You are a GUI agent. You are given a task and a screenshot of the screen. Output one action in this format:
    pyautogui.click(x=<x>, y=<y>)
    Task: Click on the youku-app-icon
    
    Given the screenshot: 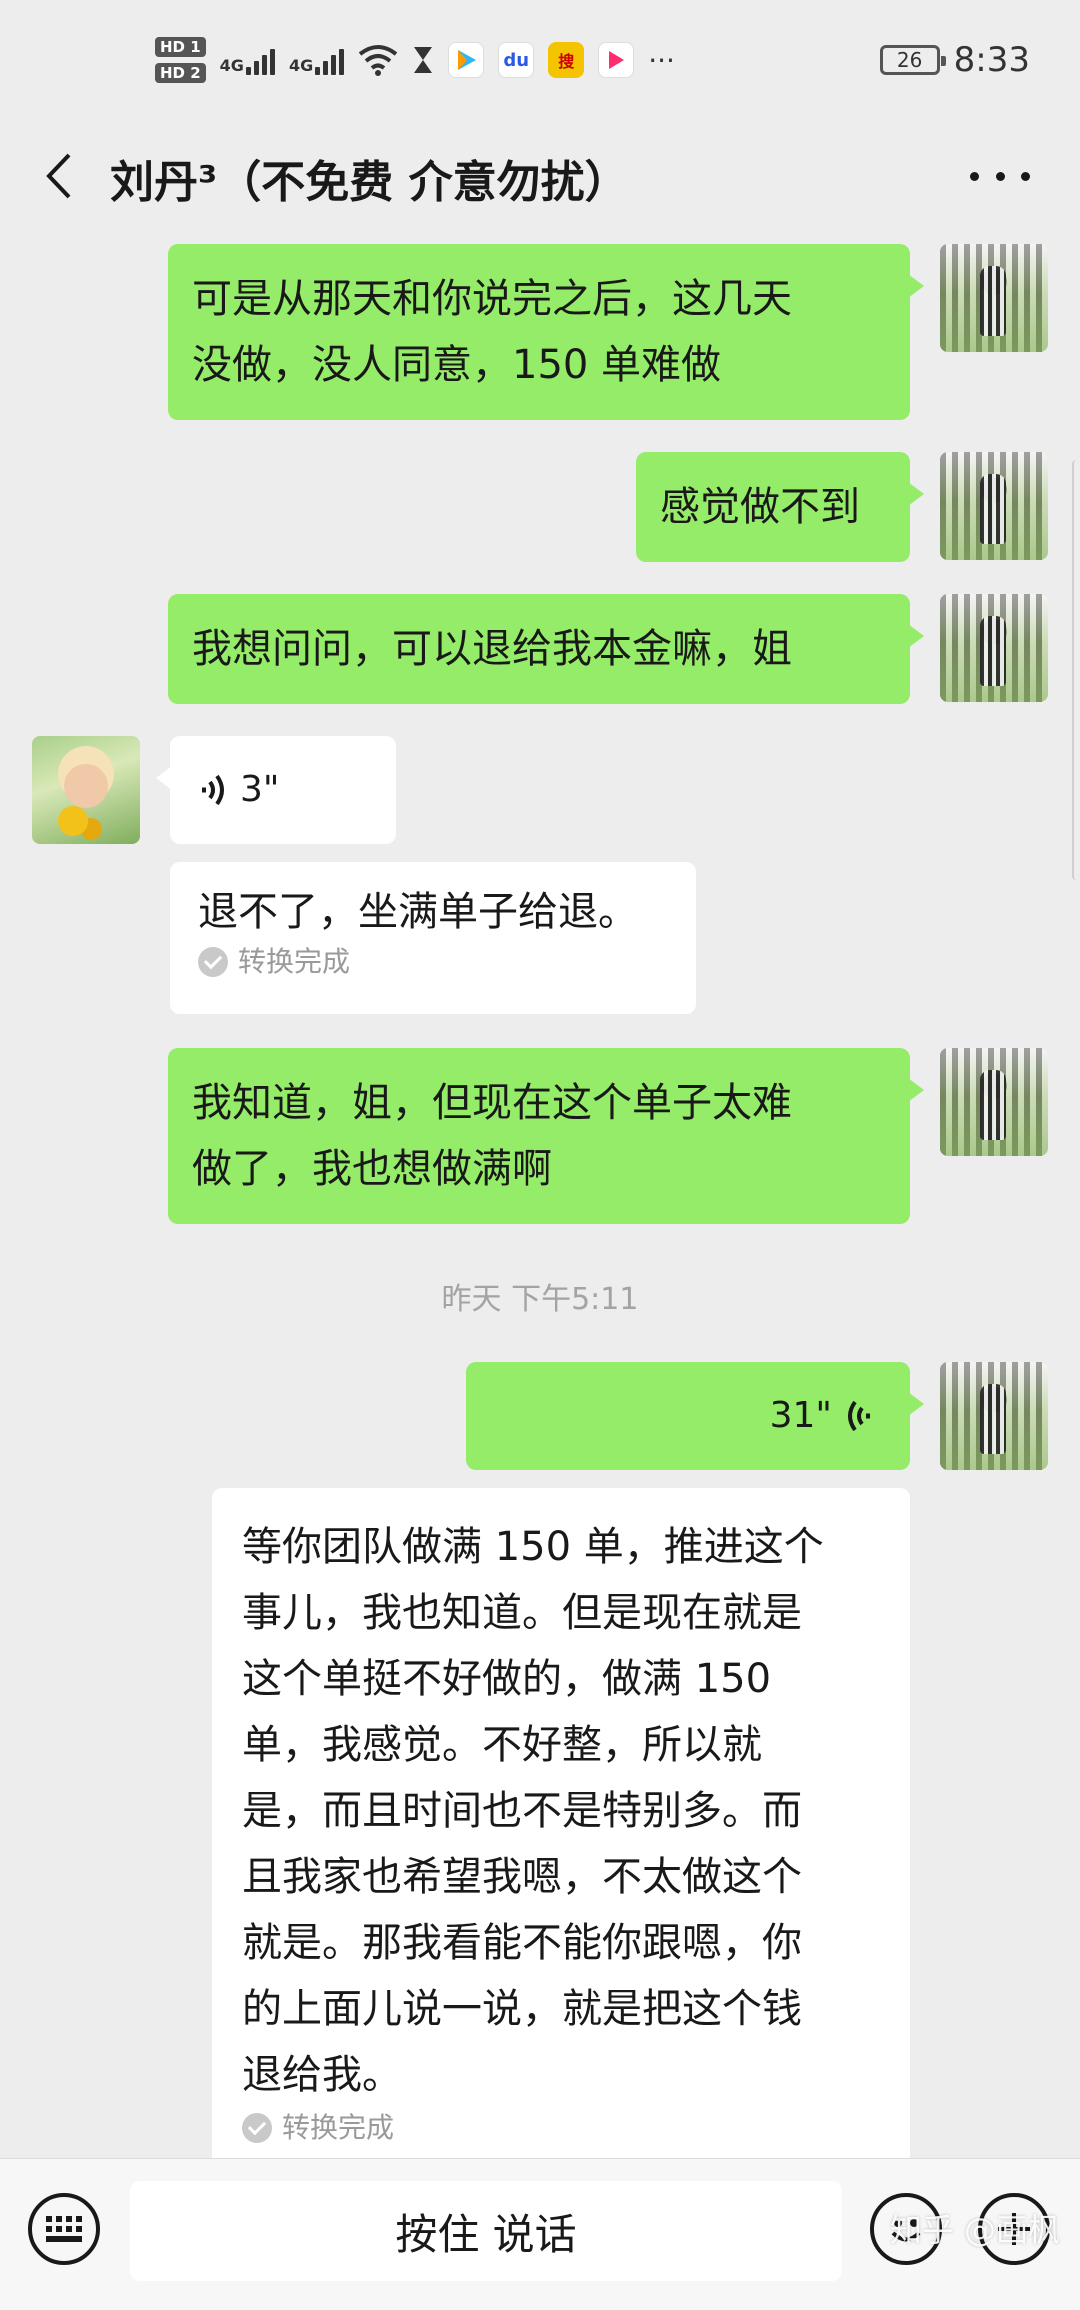 What is the action you would take?
    pyautogui.click(x=616, y=60)
    